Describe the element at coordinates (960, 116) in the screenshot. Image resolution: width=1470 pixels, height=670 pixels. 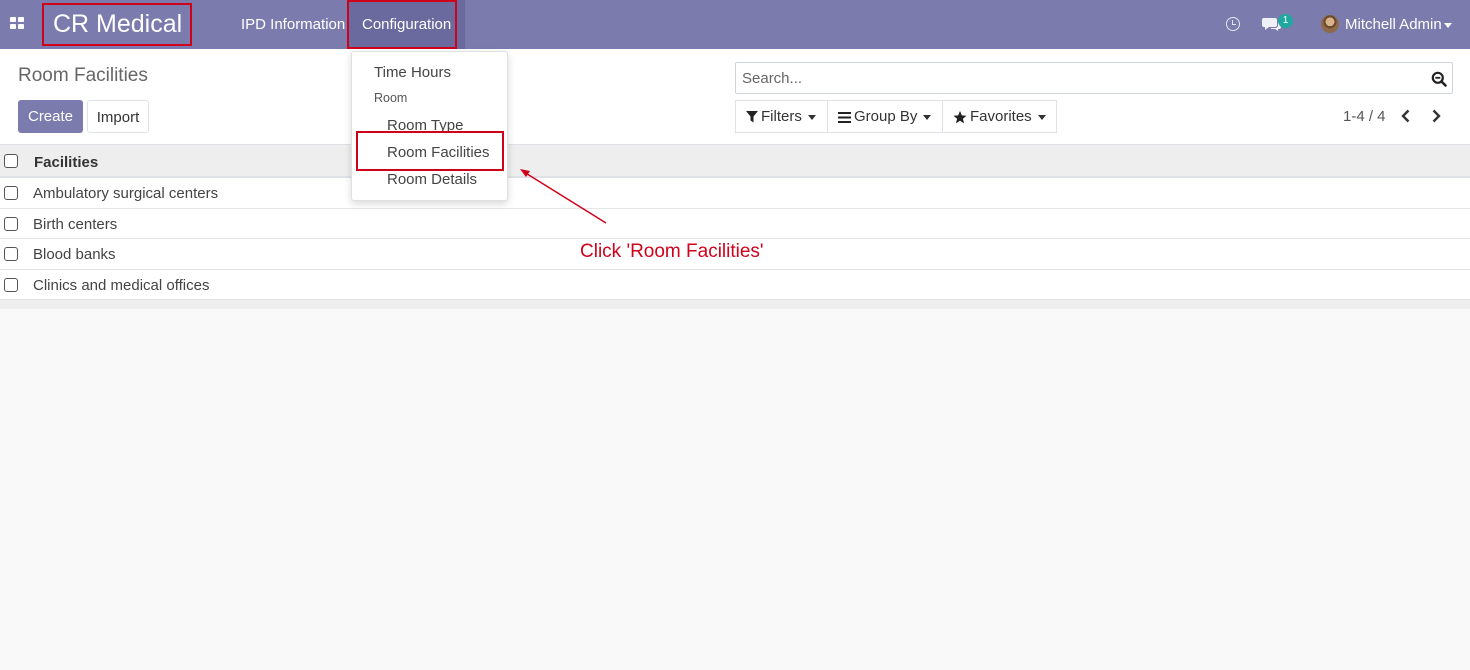
I see `star-icon` at that location.